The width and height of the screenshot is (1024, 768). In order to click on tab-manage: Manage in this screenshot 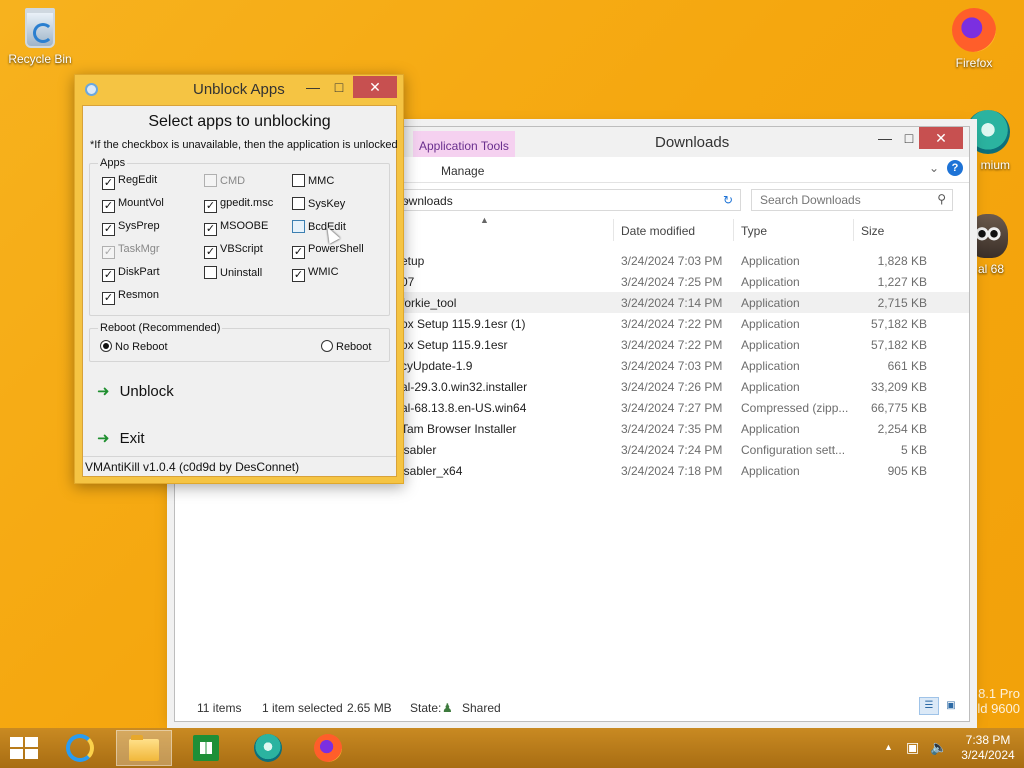, I will do `click(462, 171)`.